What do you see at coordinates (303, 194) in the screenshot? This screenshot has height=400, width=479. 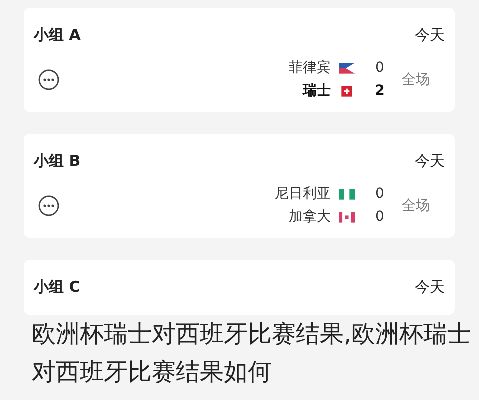 I see `team-name: 尼日利亚` at bounding box center [303, 194].